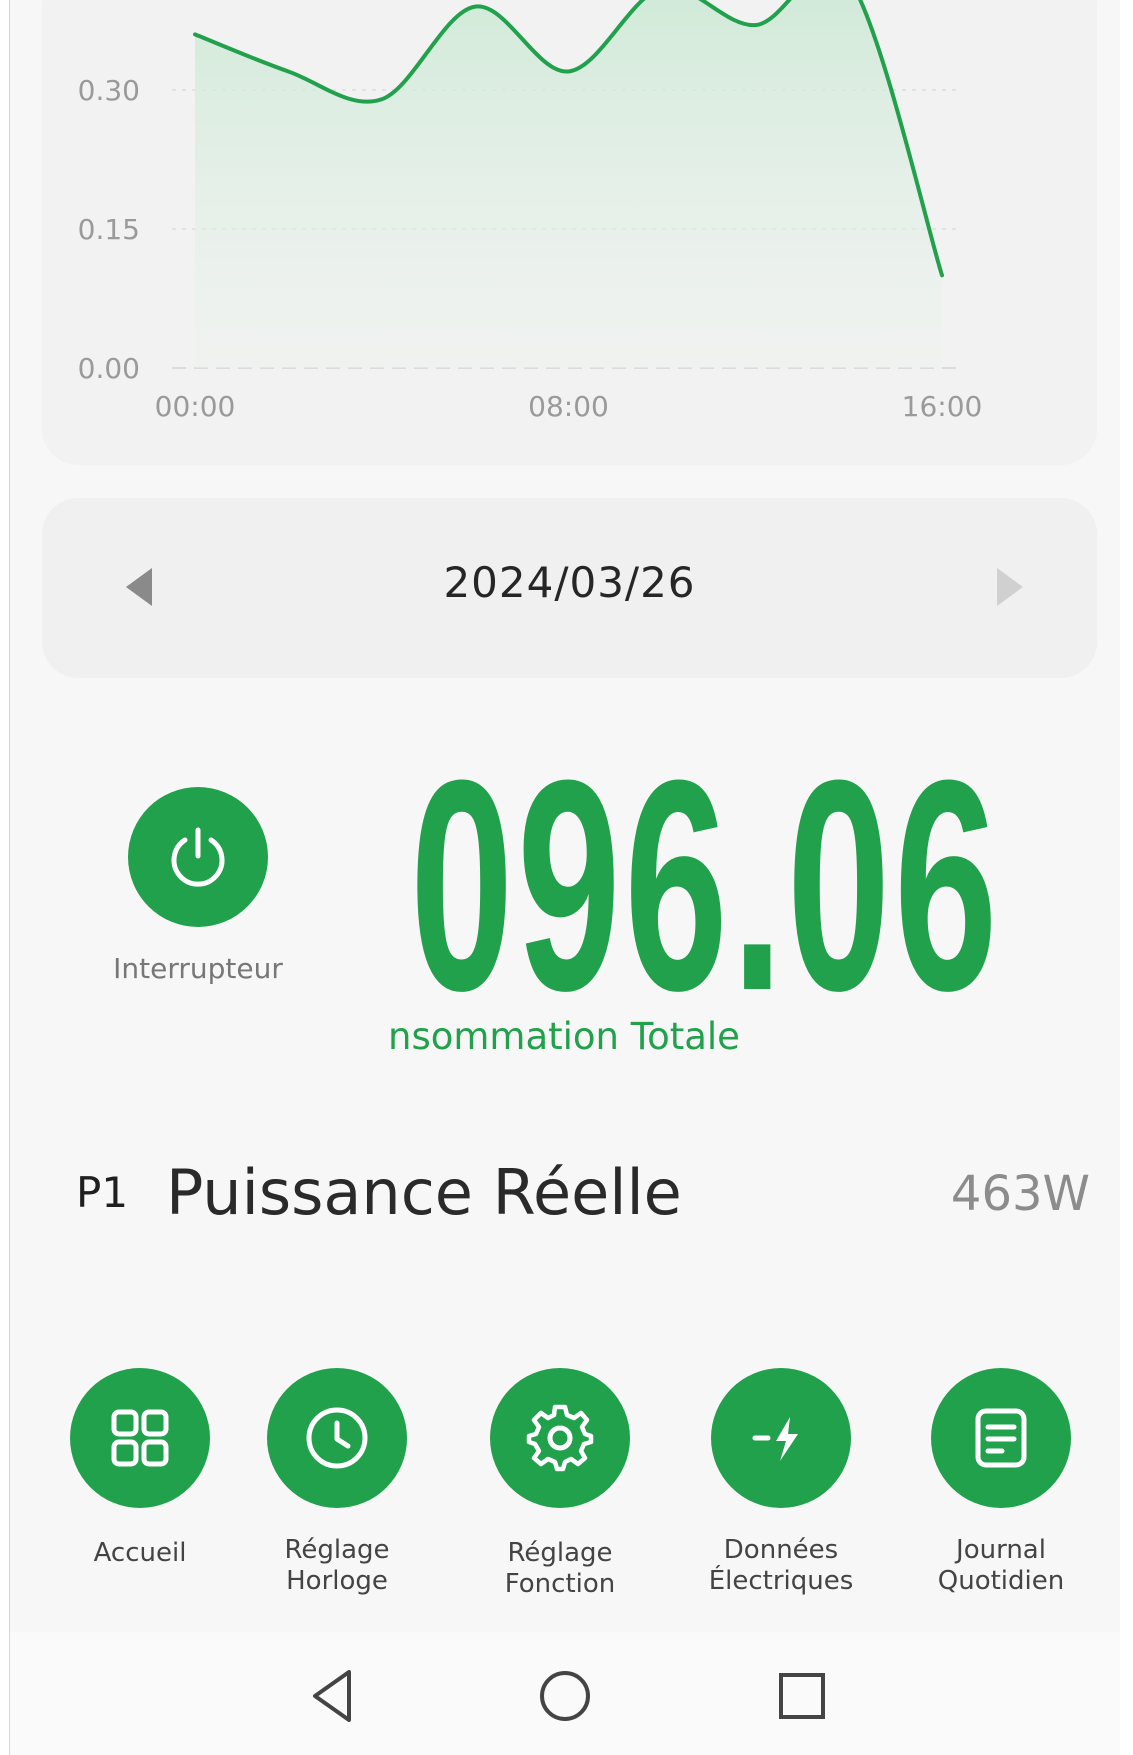  What do you see at coordinates (102, 1192) in the screenshot?
I see `phase-tag: P1` at bounding box center [102, 1192].